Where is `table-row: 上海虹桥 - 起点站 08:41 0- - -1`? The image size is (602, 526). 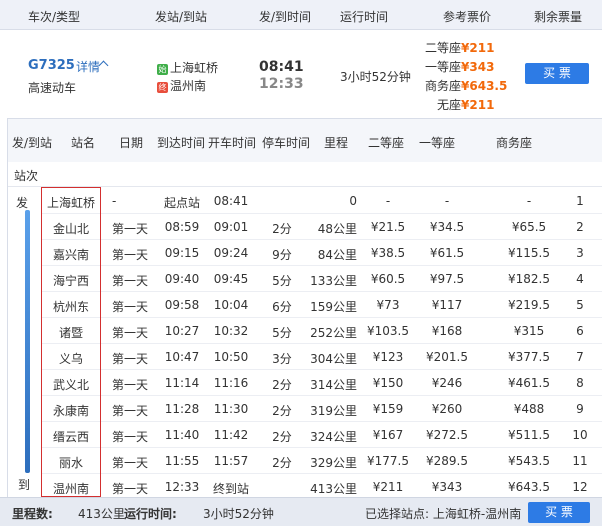
table-row: 上海虹桥 - 起点站 08:41 0- - -1 is located at coordinates (321, 201).